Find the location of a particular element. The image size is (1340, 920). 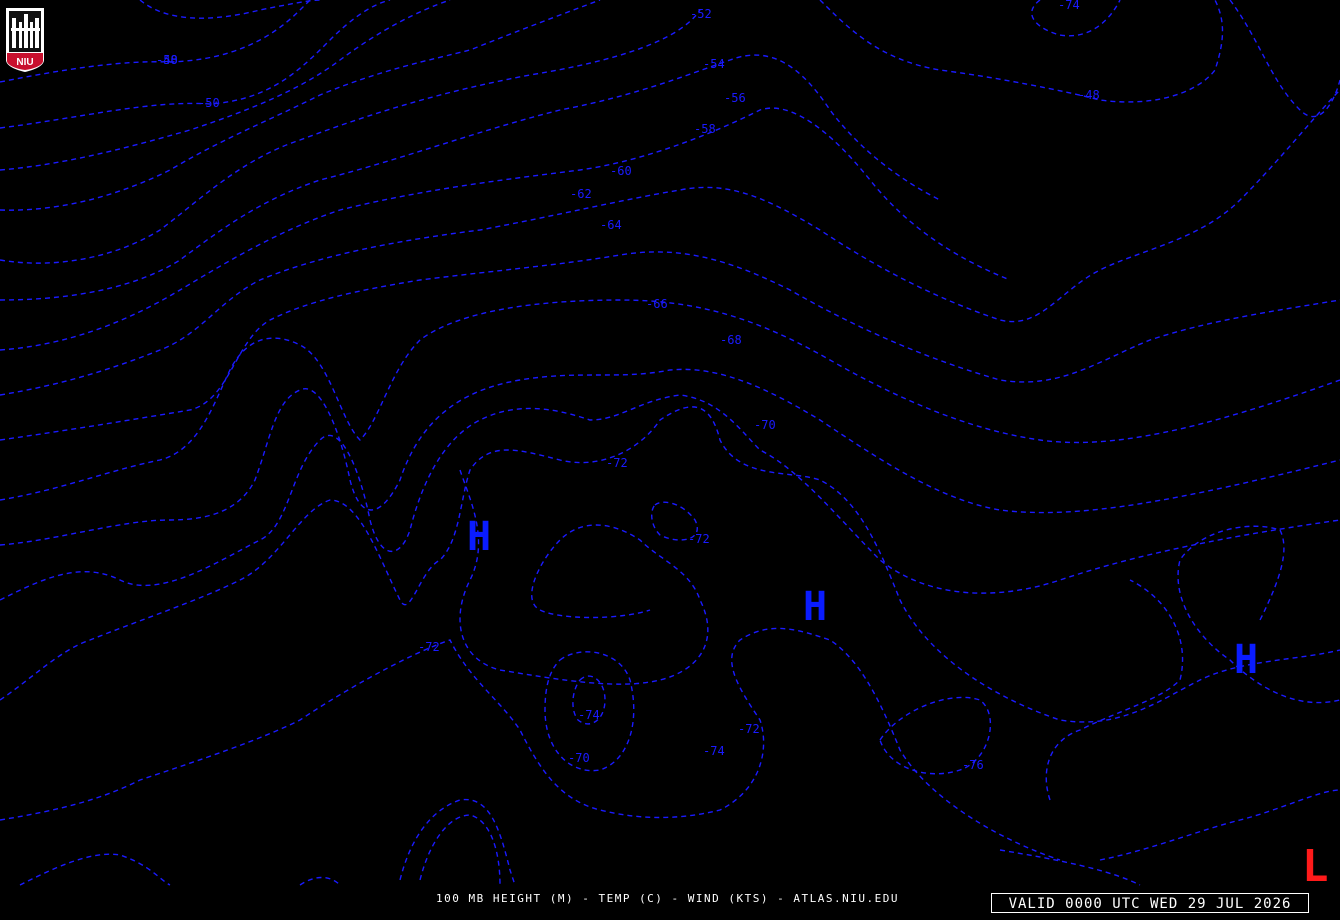

niu-logo: NIU is located at coordinates (25, 40).